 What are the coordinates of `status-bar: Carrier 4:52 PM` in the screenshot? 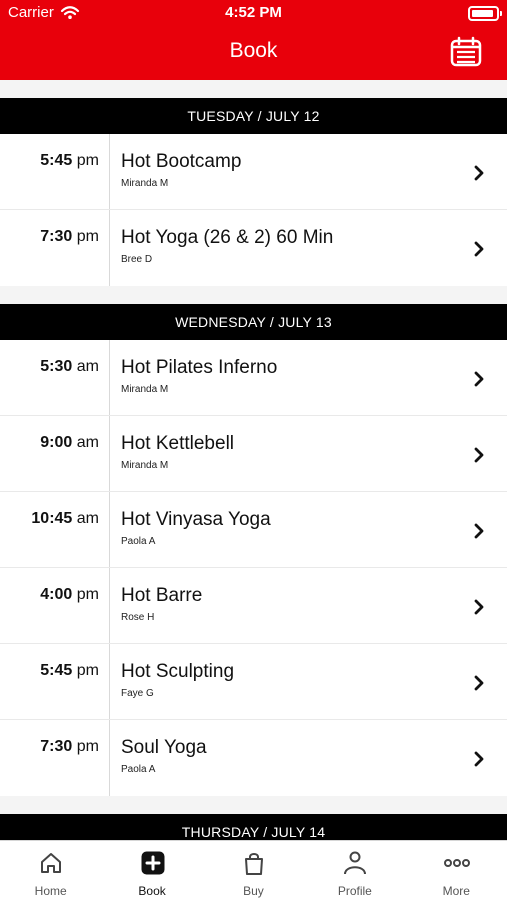 It's located at (253, 13).